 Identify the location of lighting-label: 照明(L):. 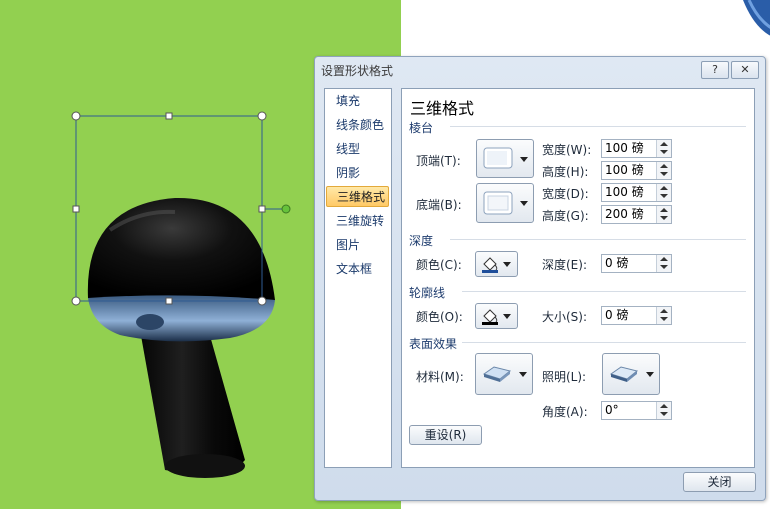
(564, 377).